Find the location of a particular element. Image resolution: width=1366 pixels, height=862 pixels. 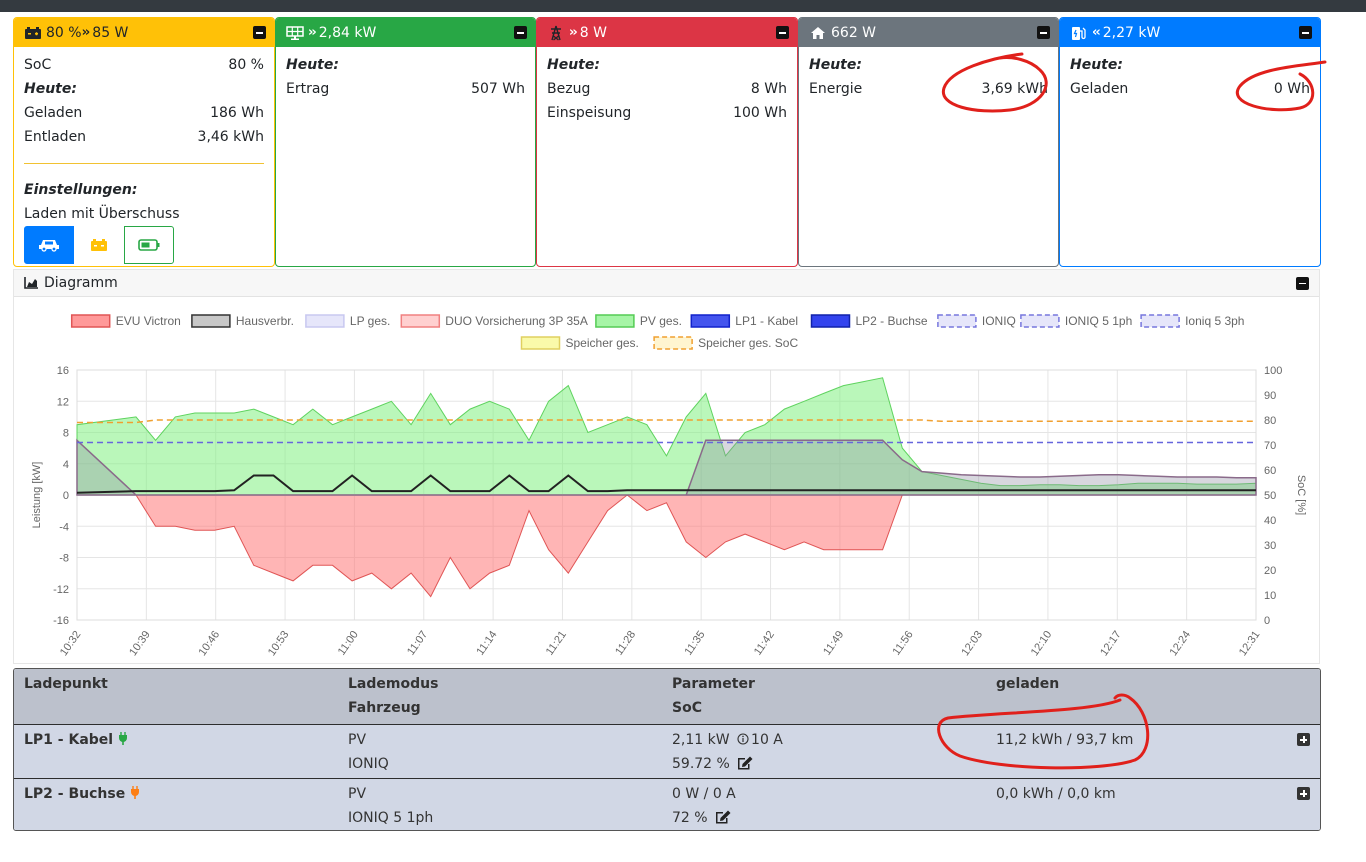

plug-icon is located at coordinates (122, 738).